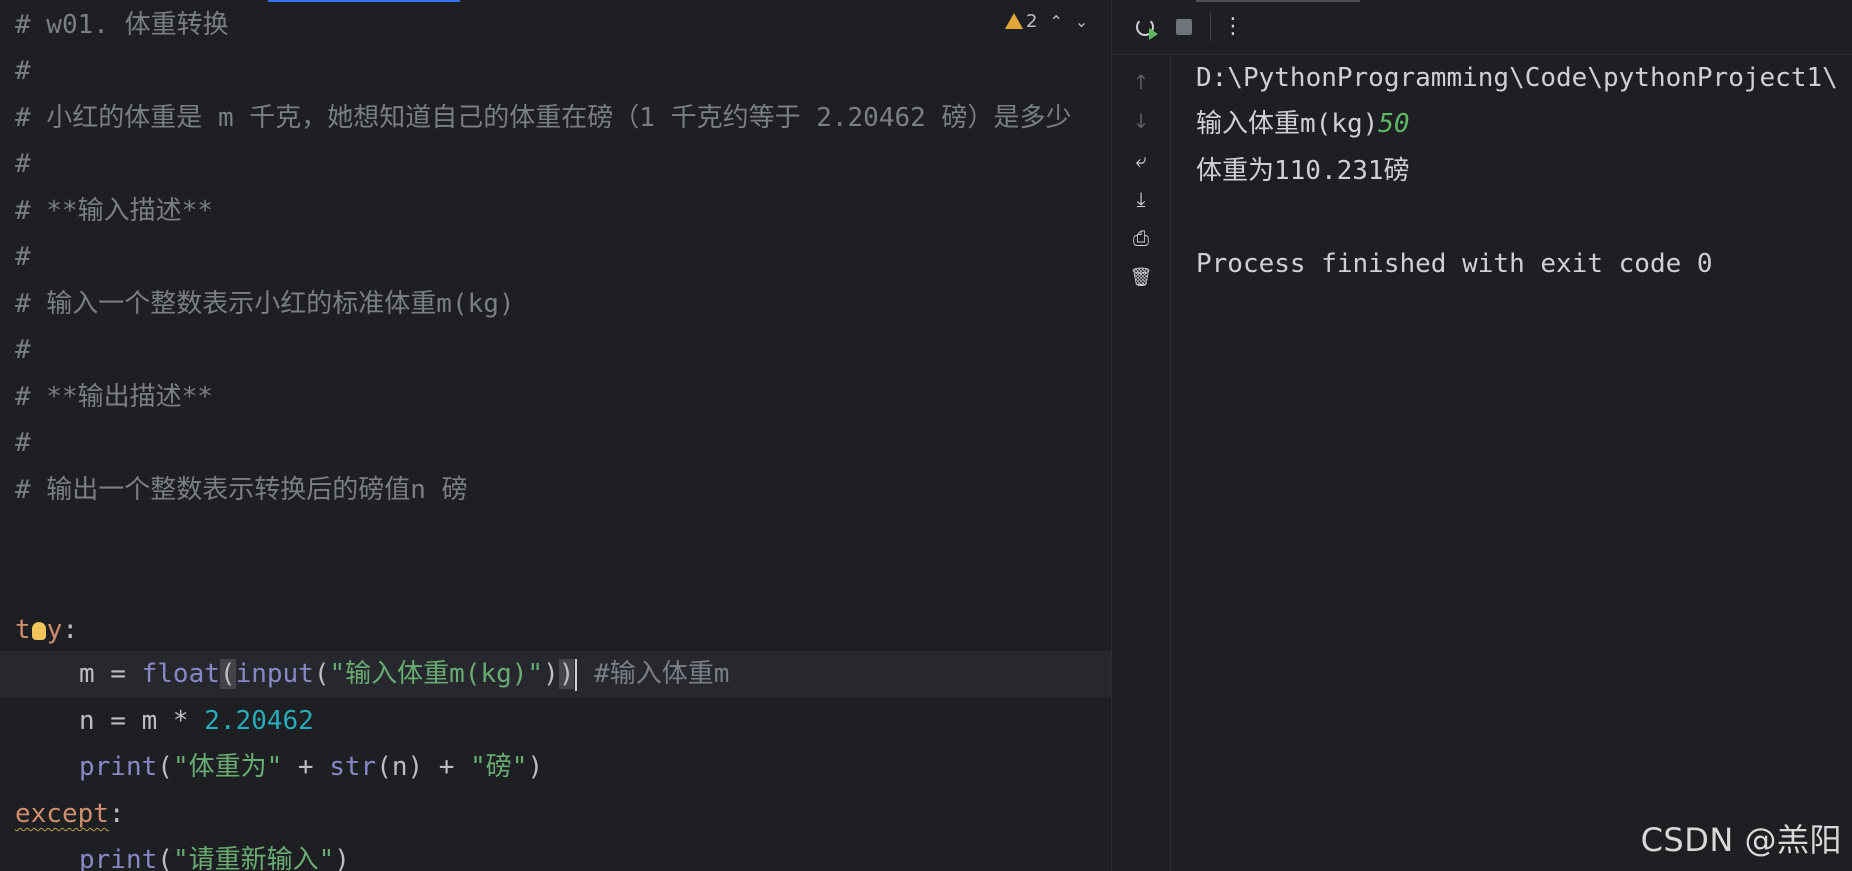 The height and width of the screenshot is (871, 1852). I want to click on stop-button, so click(1184, 27).